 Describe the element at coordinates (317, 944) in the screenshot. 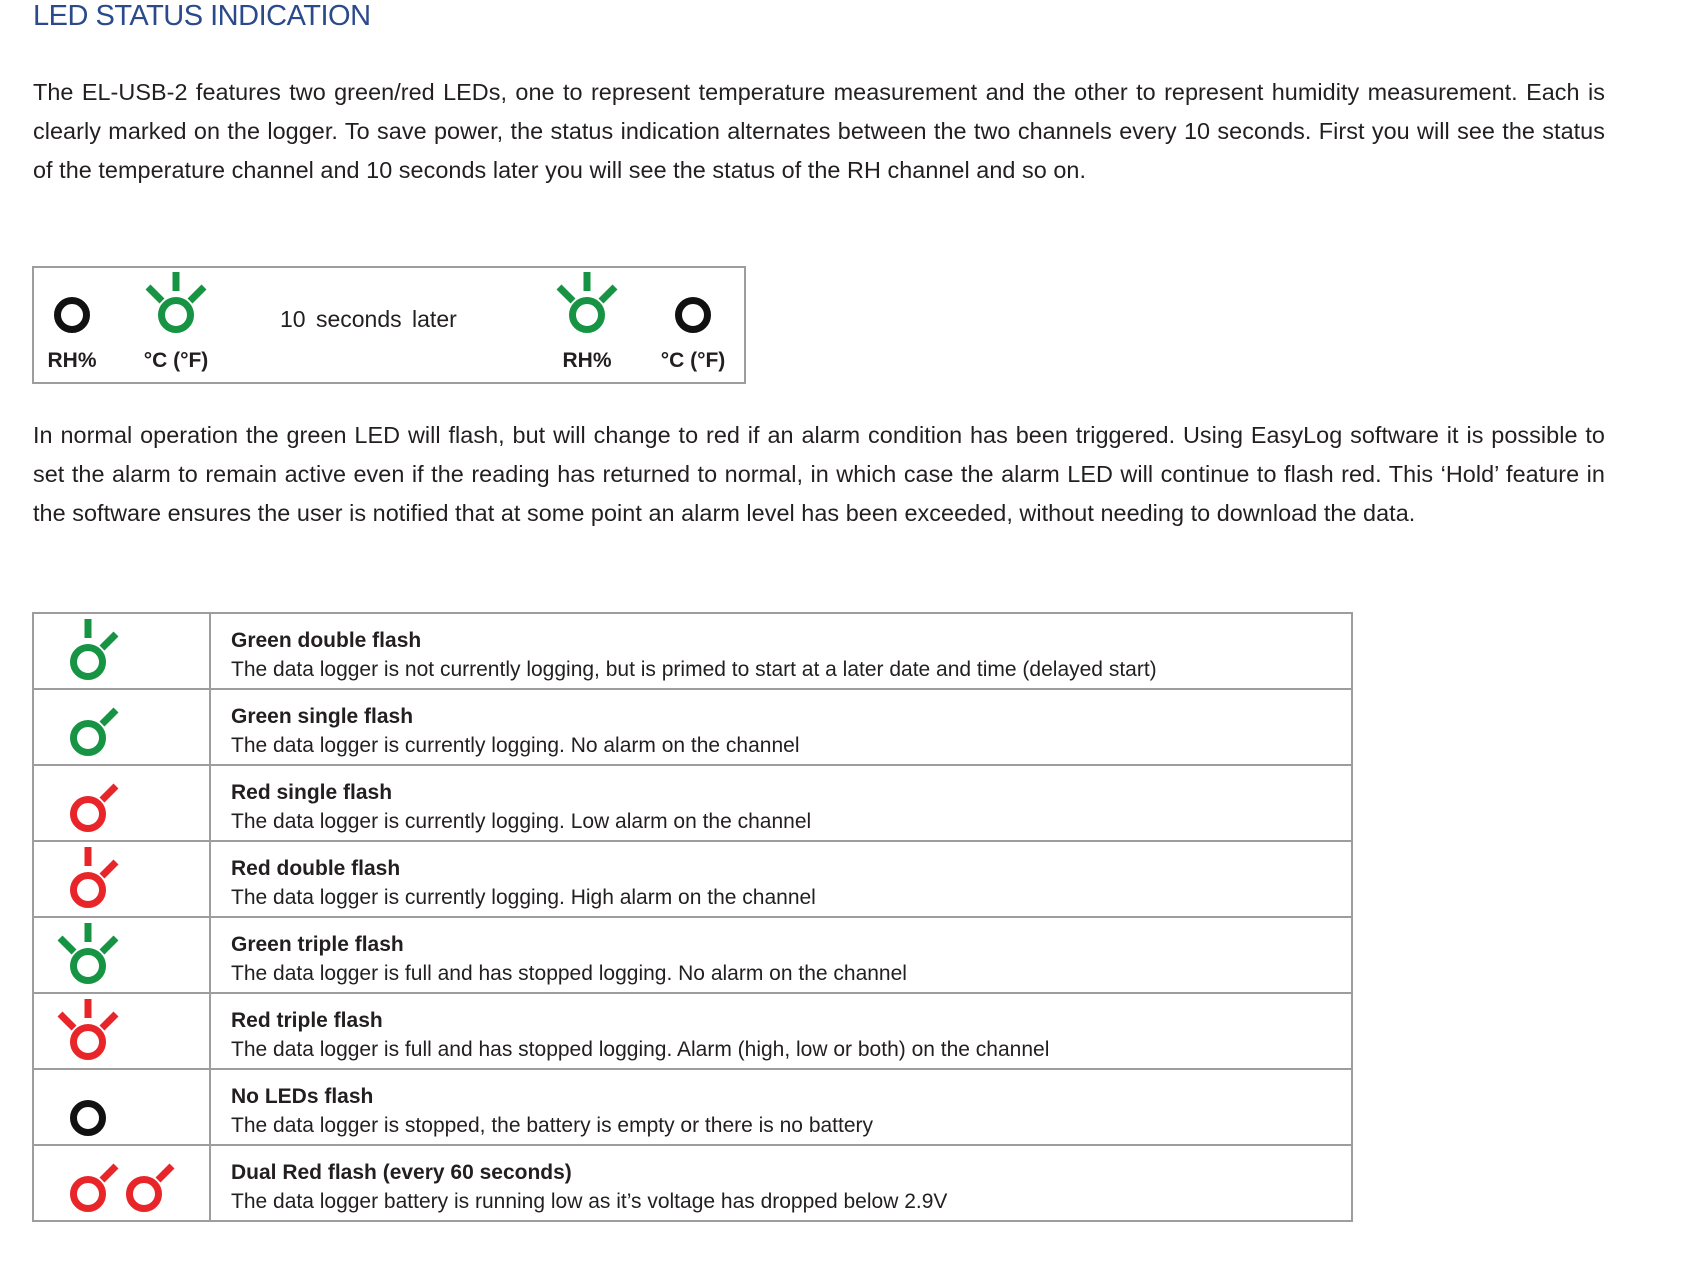

I see `status-title: Green triple flash` at that location.